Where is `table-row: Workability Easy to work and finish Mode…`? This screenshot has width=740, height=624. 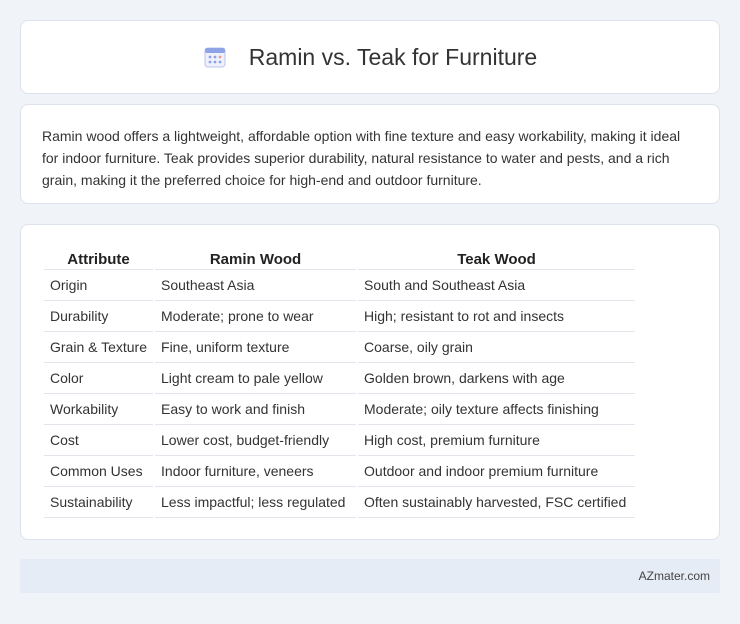
table-row: Workability Easy to work and finish Mode… is located at coordinates (340, 409).